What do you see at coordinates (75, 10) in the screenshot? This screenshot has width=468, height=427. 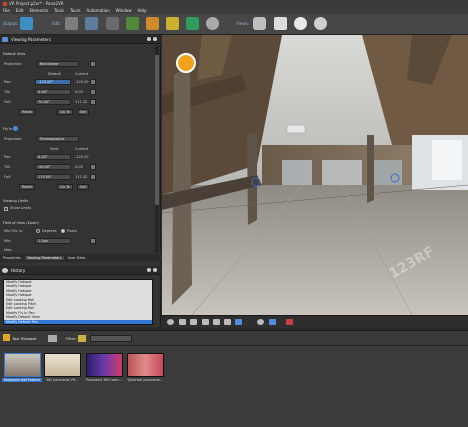 I see `menu-tours: Tours` at bounding box center [75, 10].